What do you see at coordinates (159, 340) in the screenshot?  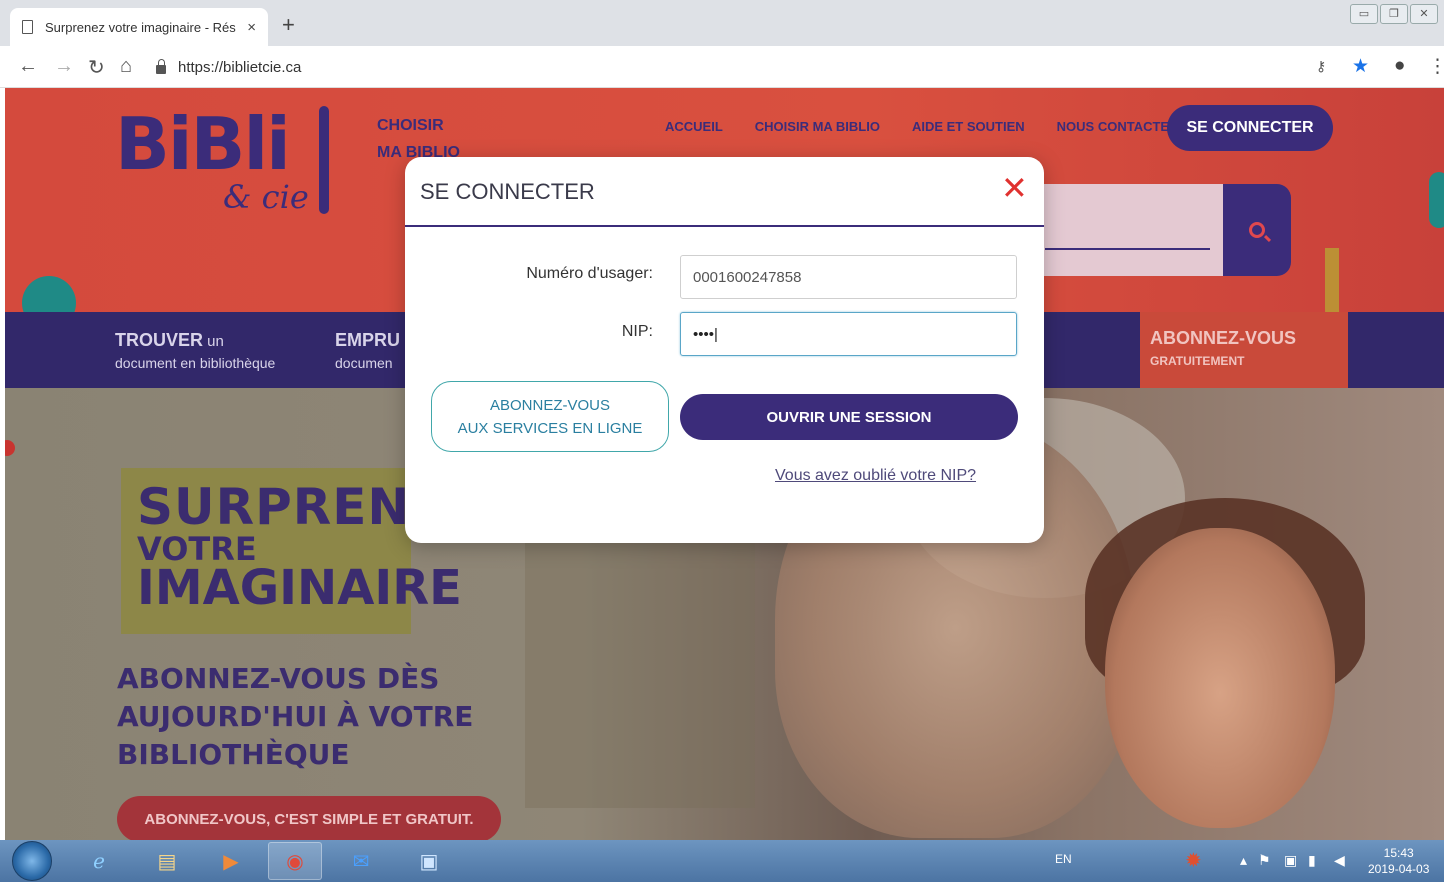 I see `category-trouver-title: TROUVER` at bounding box center [159, 340].